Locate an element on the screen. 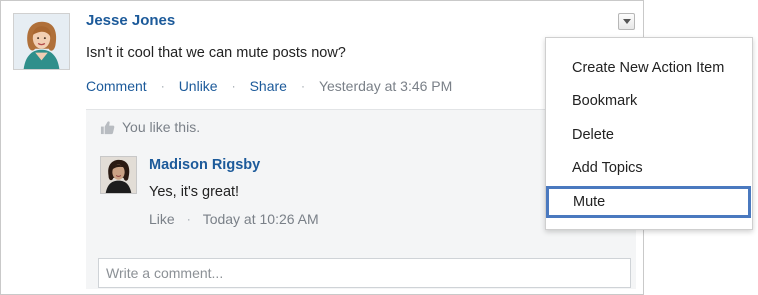  post-author-name: Jesse Jones is located at coordinates (130, 20).